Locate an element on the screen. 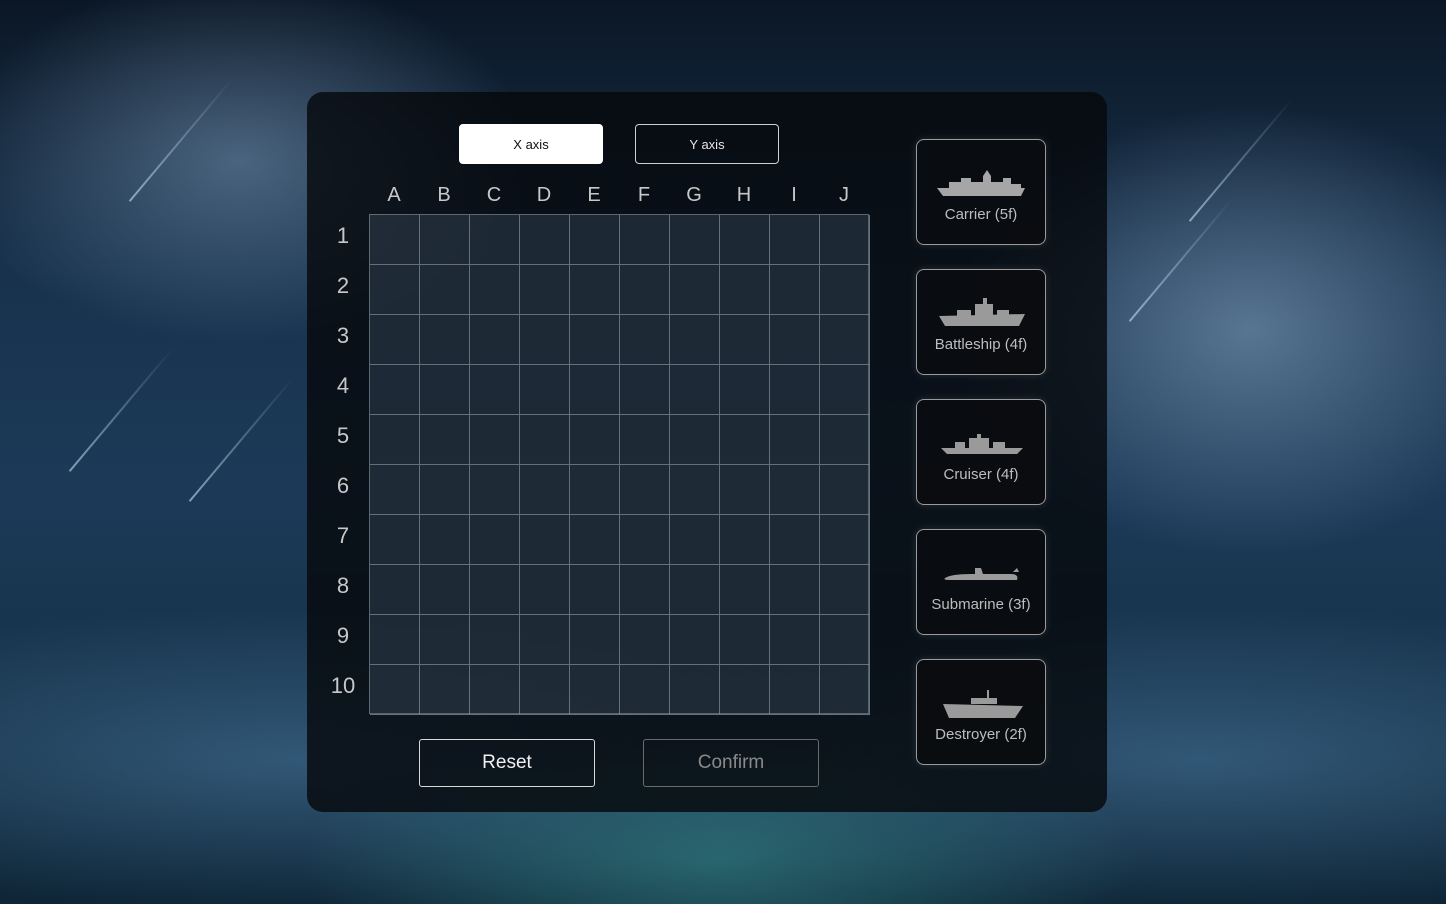  ship-card-cruiser: Cruiser (4f) is located at coordinates (981, 452).